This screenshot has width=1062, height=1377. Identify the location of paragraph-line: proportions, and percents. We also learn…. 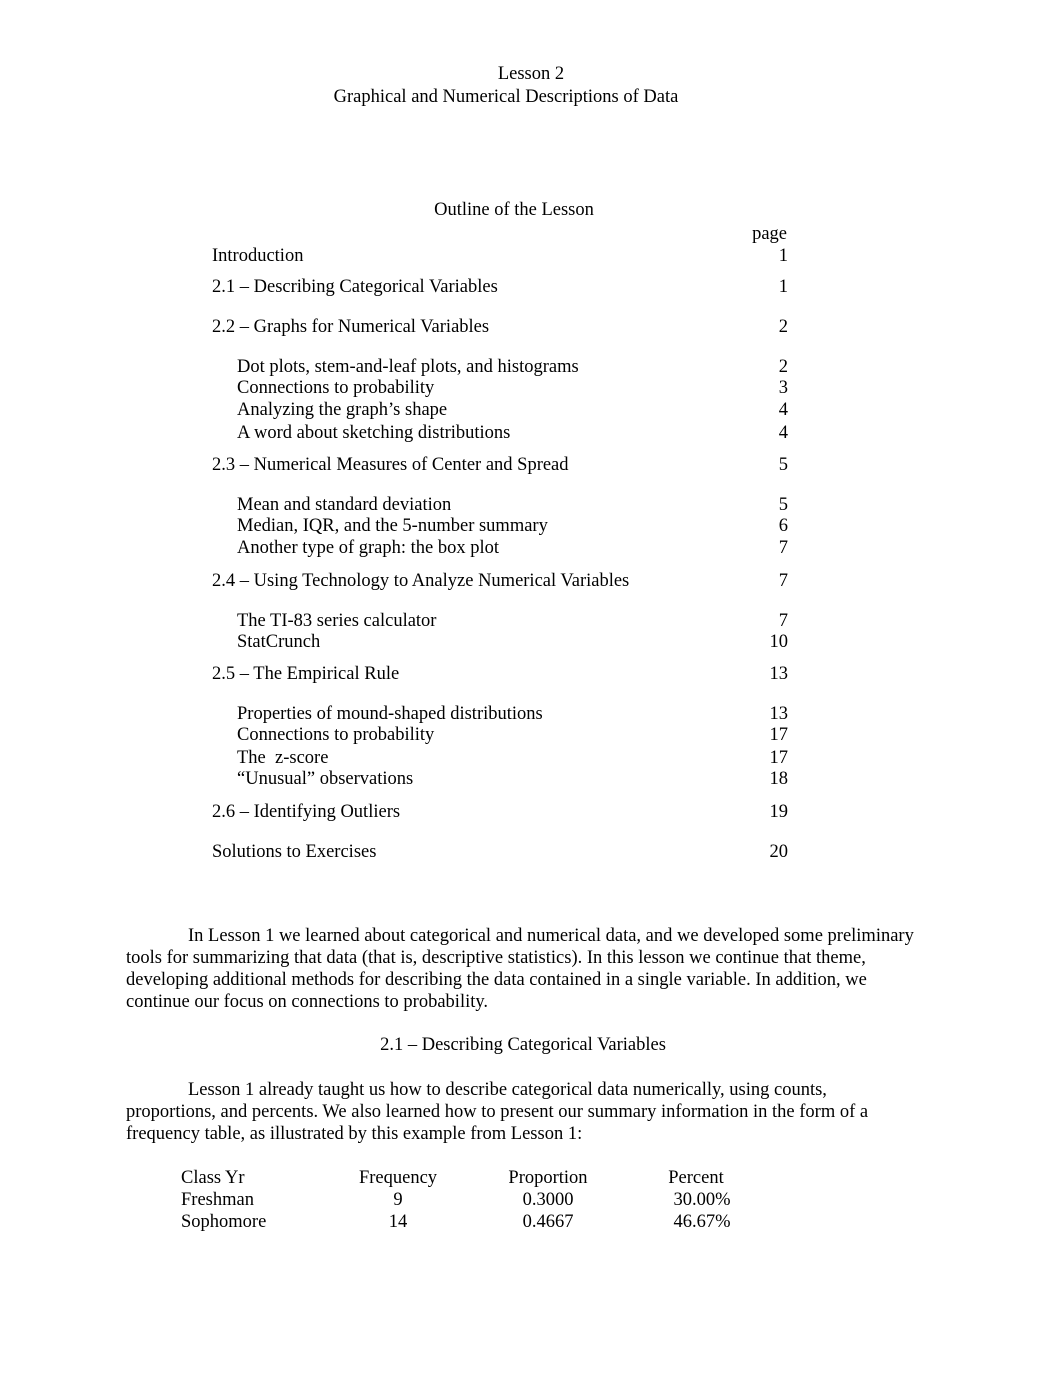
(497, 1112).